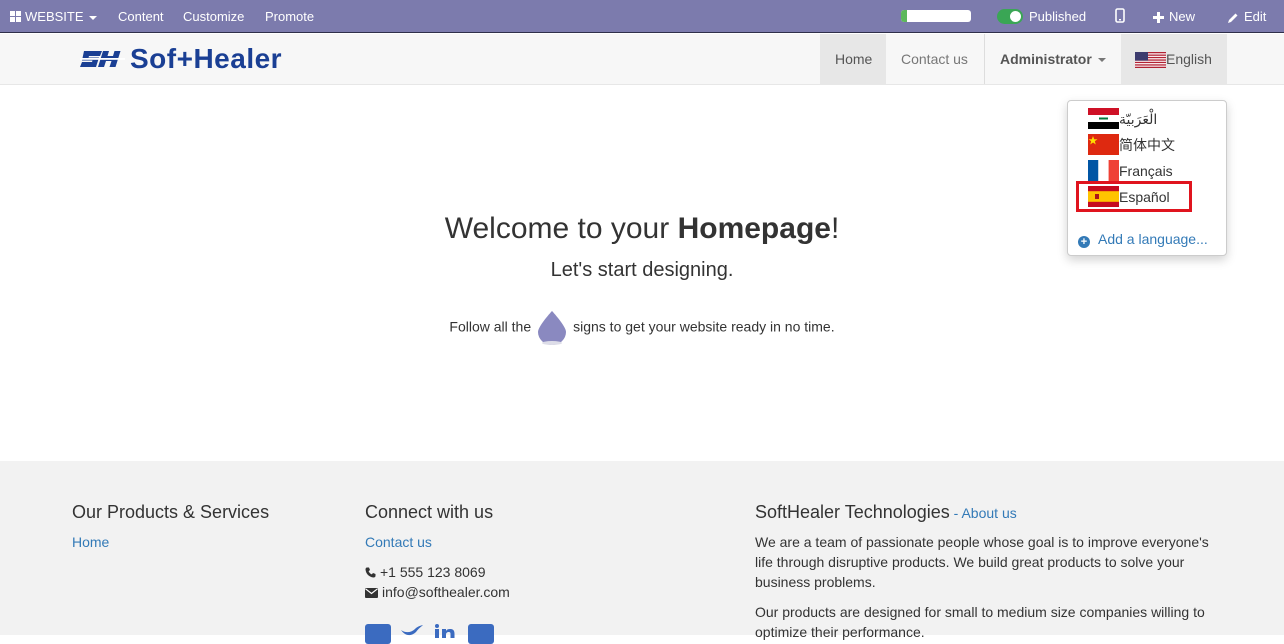 The image size is (1284, 644). What do you see at coordinates (1189, 59) in the screenshot?
I see `language-selector-label: English` at bounding box center [1189, 59].